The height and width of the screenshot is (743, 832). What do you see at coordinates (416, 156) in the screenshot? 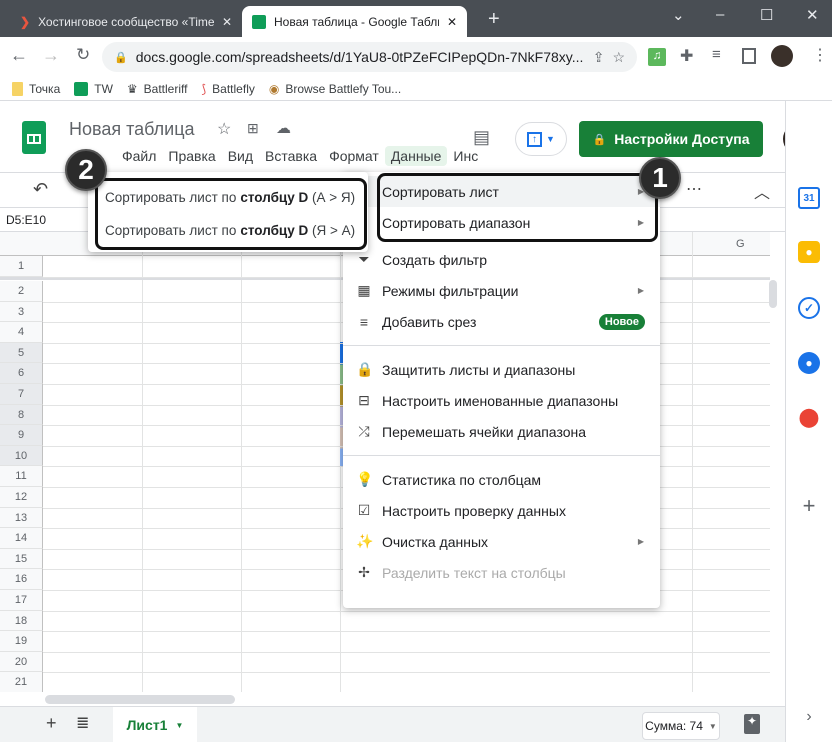
I see `menu-data: Данные` at bounding box center [416, 156].